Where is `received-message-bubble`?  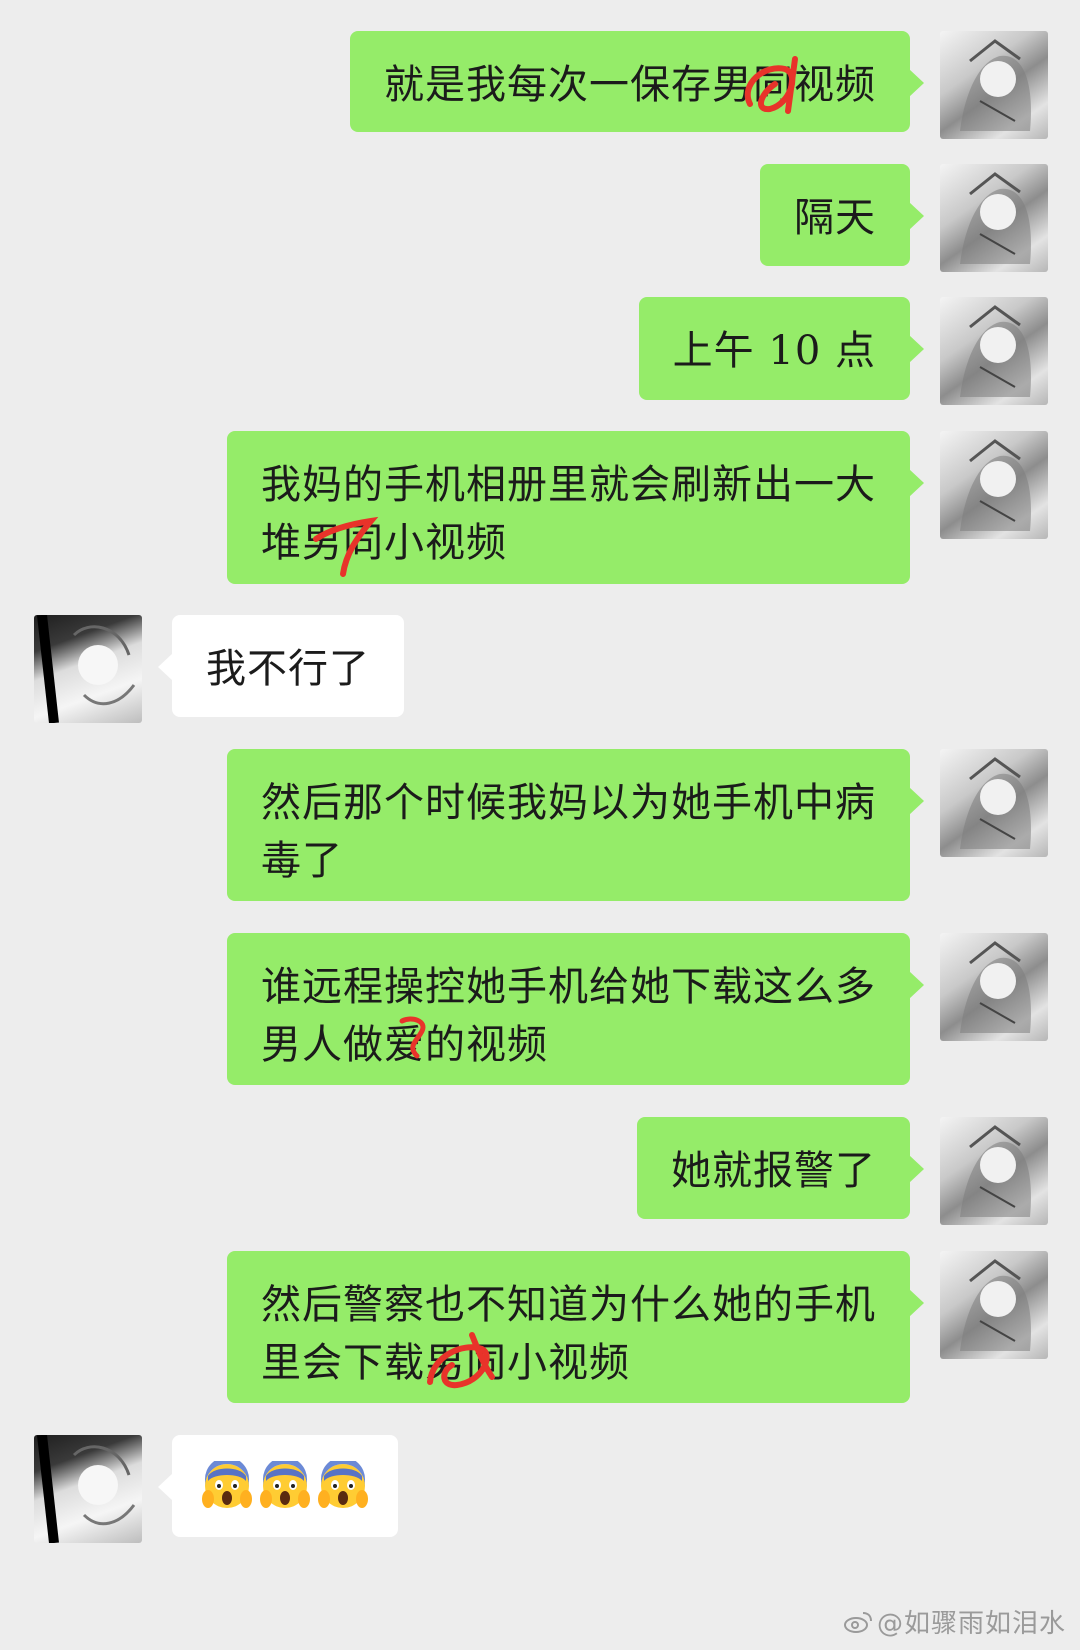
received-message-bubble is located at coordinates (278, 1486).